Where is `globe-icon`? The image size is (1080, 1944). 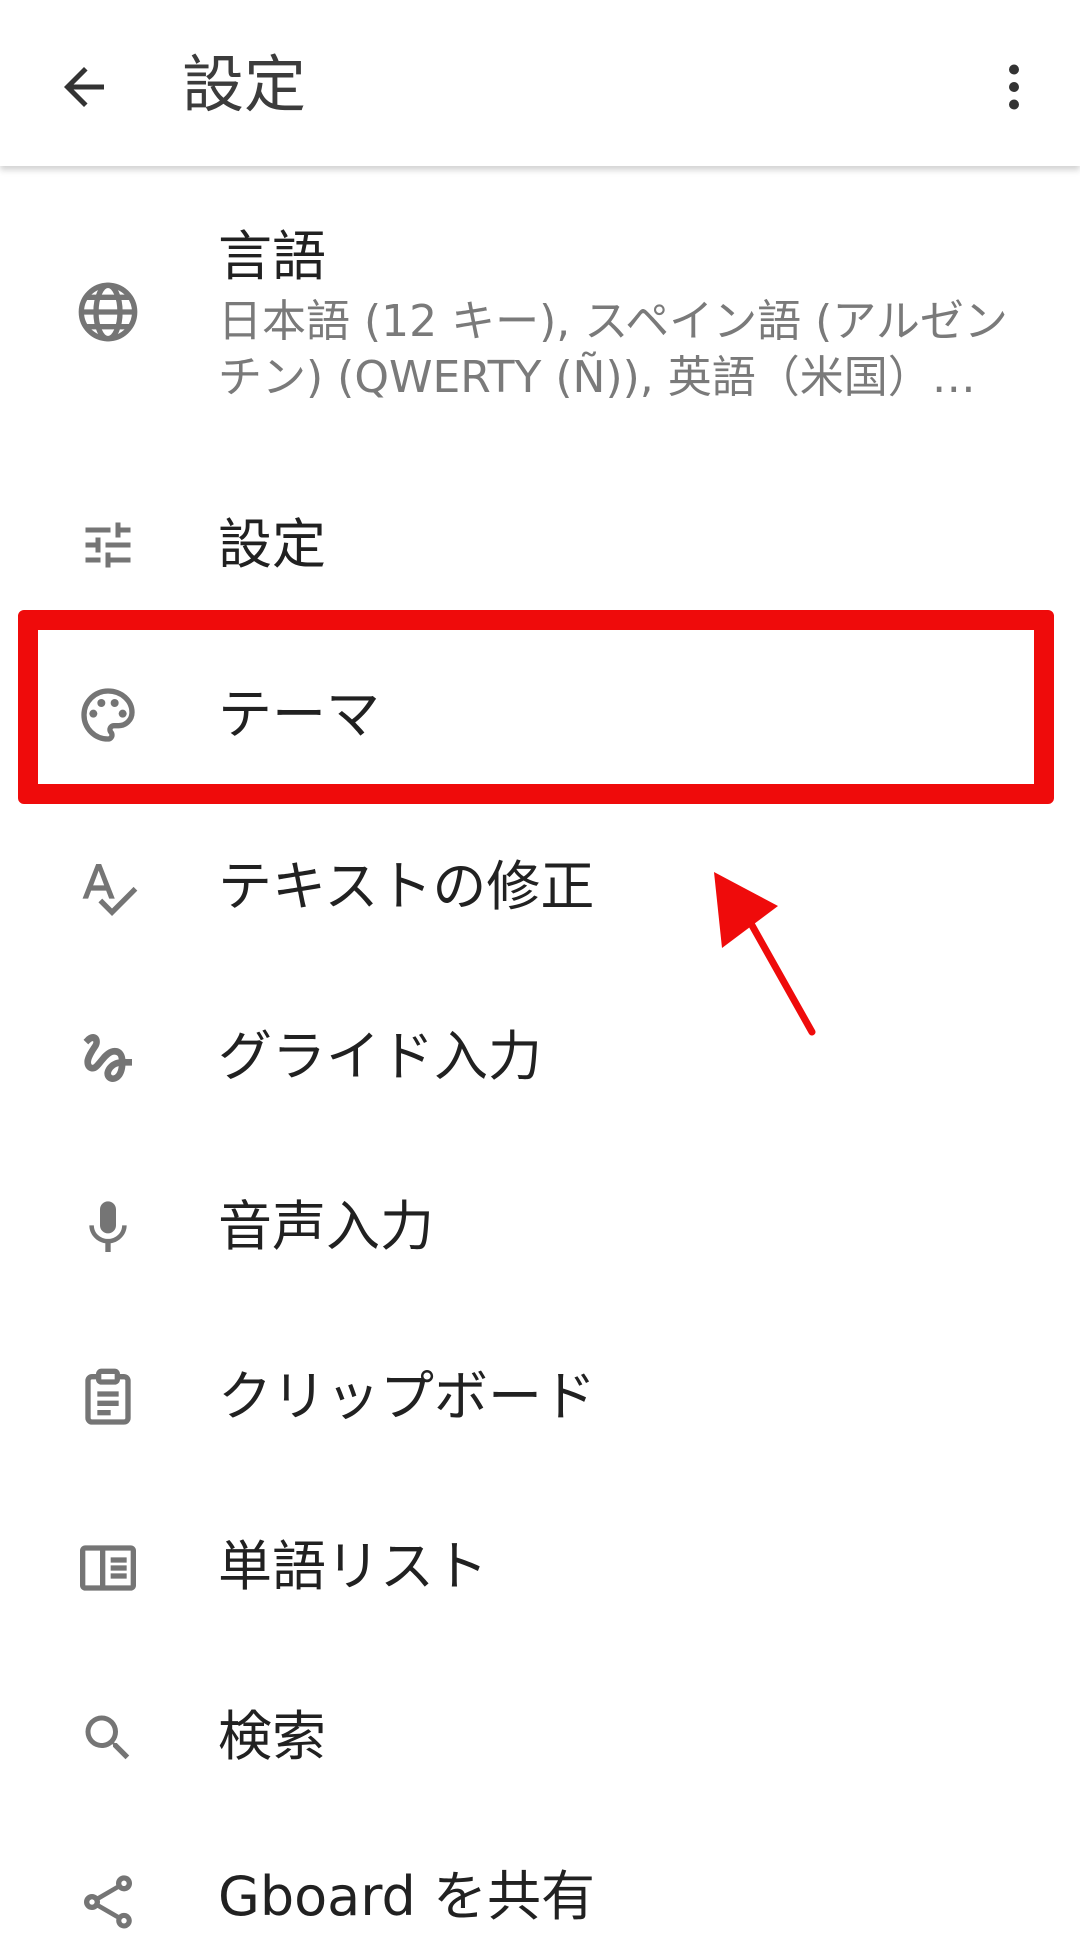 globe-icon is located at coordinates (108, 312).